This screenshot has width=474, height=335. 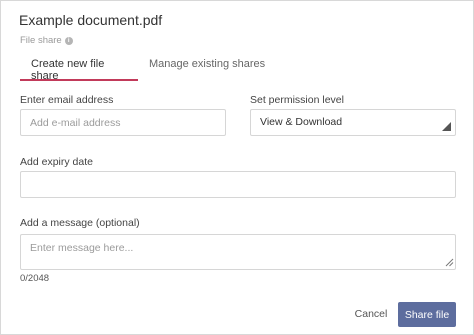 I want to click on dialog-title: Example document.pdf, so click(x=91, y=20).